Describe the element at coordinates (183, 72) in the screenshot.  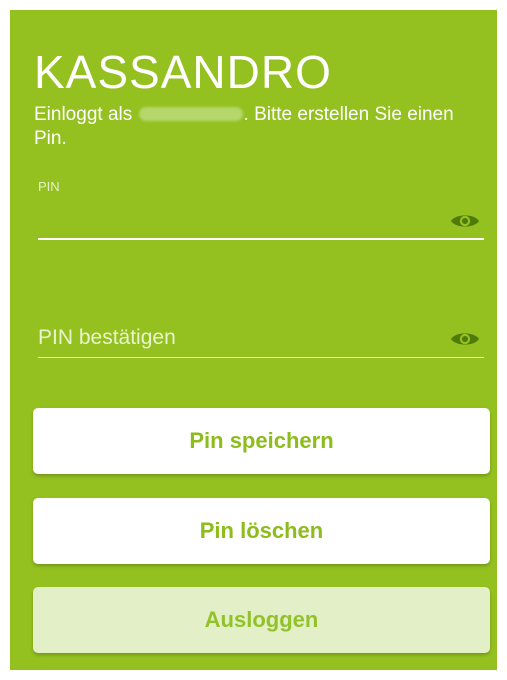
I see `app-title: KASSANDRO` at that location.